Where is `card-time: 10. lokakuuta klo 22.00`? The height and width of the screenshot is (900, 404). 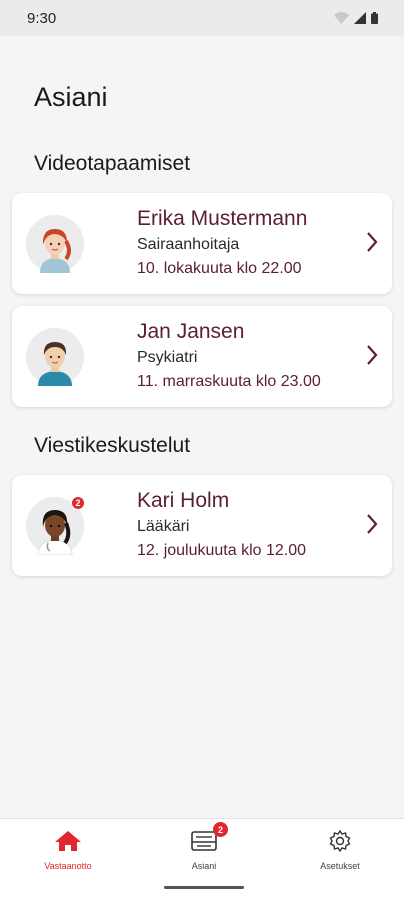
card-time: 10. lokakuuta klo 22.00 is located at coordinates (219, 268).